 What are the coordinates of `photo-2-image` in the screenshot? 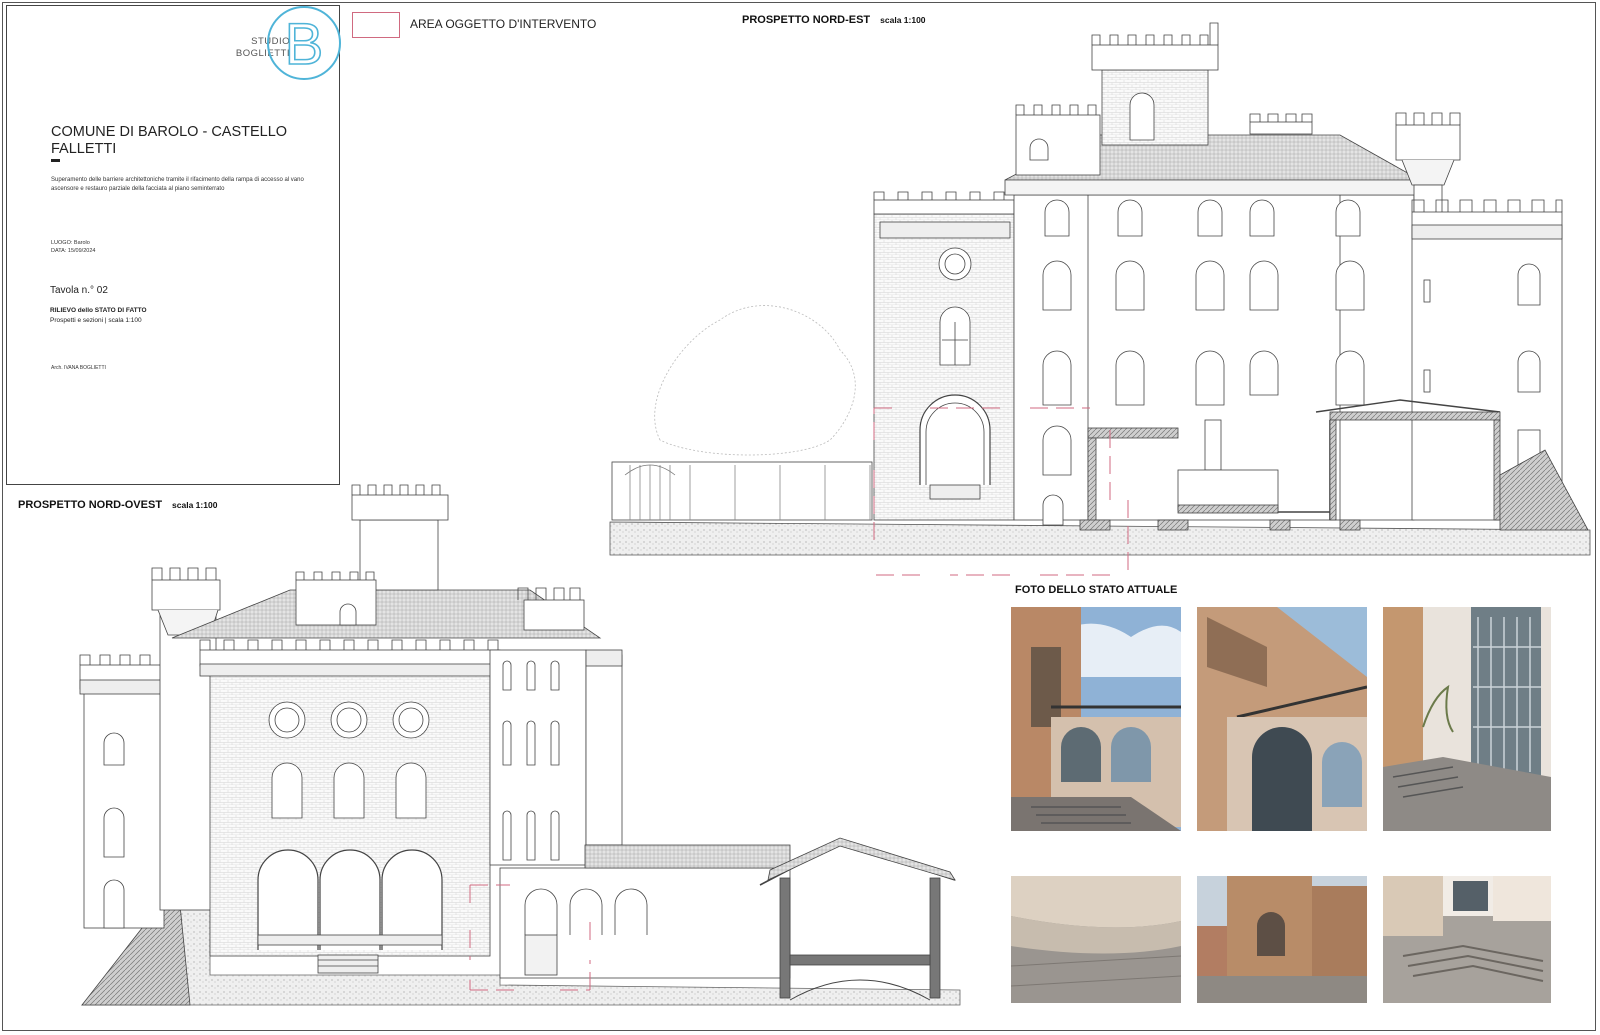 It's located at (1282, 719).